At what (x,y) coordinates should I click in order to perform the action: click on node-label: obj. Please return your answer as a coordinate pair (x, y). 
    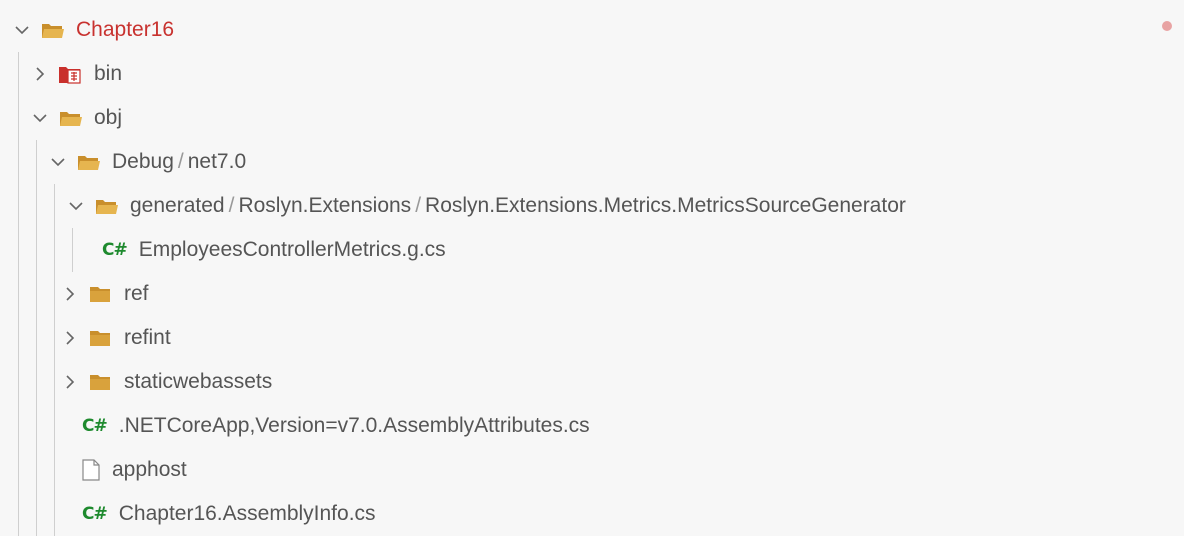
    Looking at the image, I should click on (108, 117).